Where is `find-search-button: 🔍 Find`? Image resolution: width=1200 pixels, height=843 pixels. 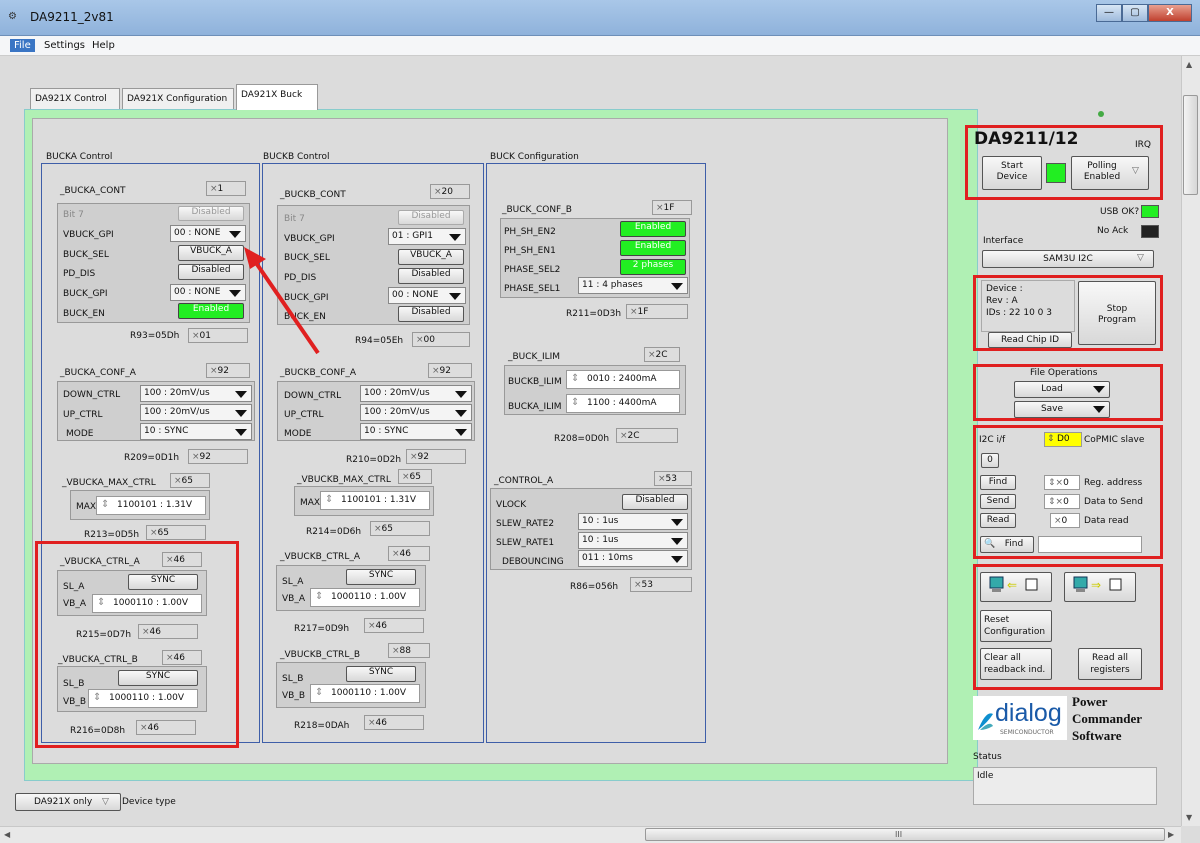
find-search-button: 🔍 Find is located at coordinates (1007, 544).